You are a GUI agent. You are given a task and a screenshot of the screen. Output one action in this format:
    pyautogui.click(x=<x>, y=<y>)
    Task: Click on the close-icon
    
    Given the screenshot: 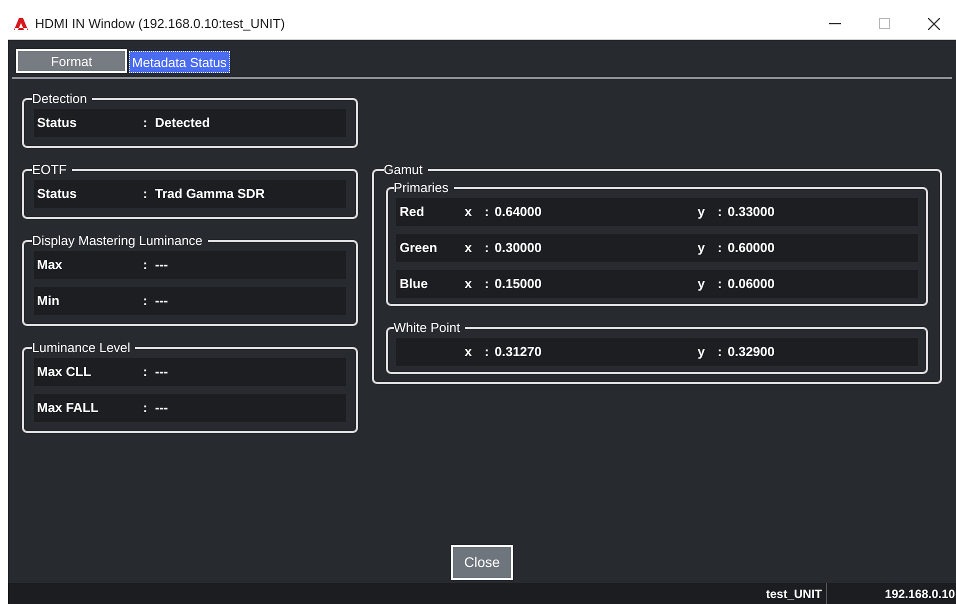 What is the action you would take?
    pyautogui.click(x=934, y=24)
    